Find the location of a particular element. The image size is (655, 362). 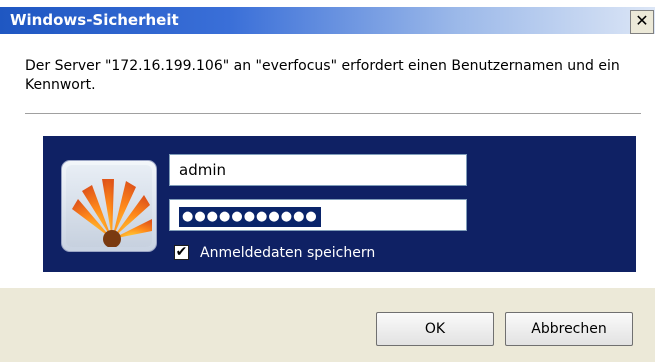

title-bar-gradient: Windows-Sicherheit is located at coordinates (327, 20).